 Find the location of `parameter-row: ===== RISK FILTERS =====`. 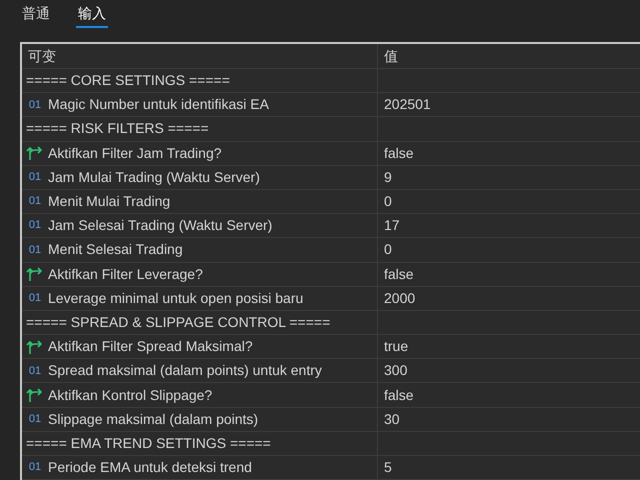

parameter-row: ===== RISK FILTERS ===== is located at coordinates (331, 129).